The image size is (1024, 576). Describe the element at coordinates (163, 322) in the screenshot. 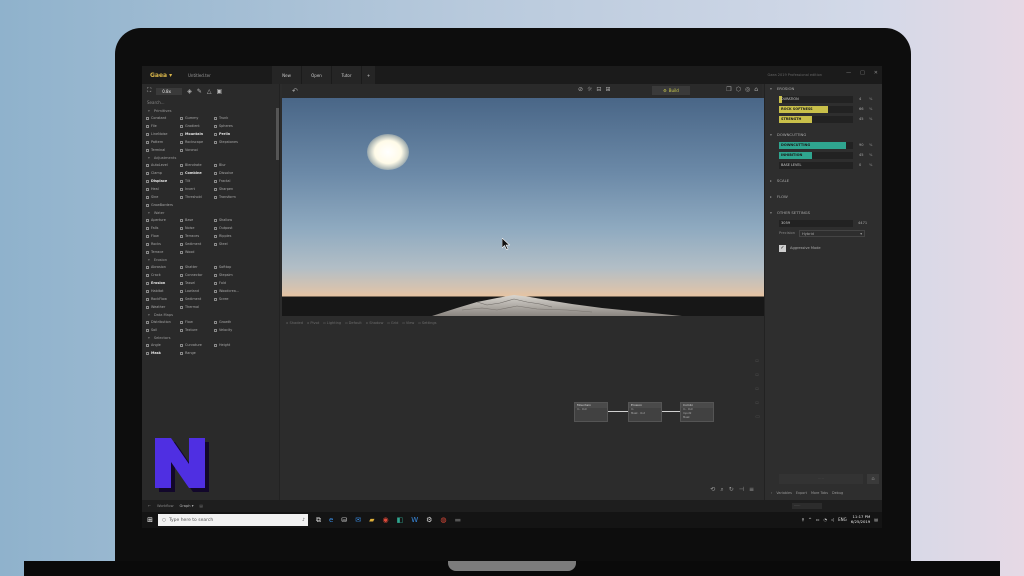

I see `node-item: Distribution` at that location.